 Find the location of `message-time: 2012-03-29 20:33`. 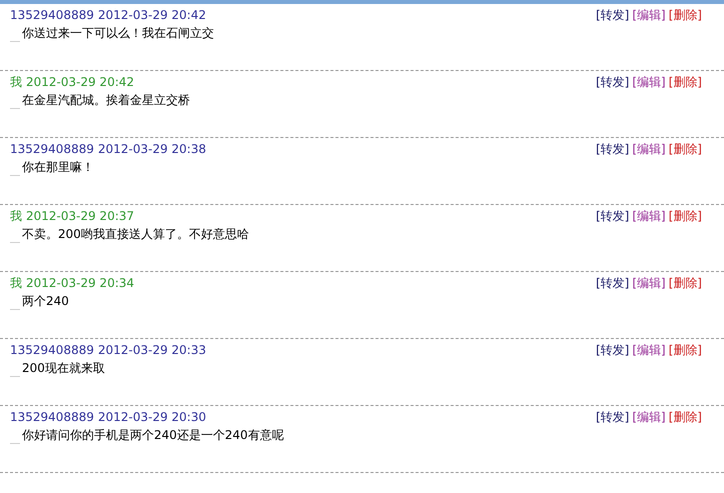

message-time: 2012-03-29 20:33 is located at coordinates (152, 350).